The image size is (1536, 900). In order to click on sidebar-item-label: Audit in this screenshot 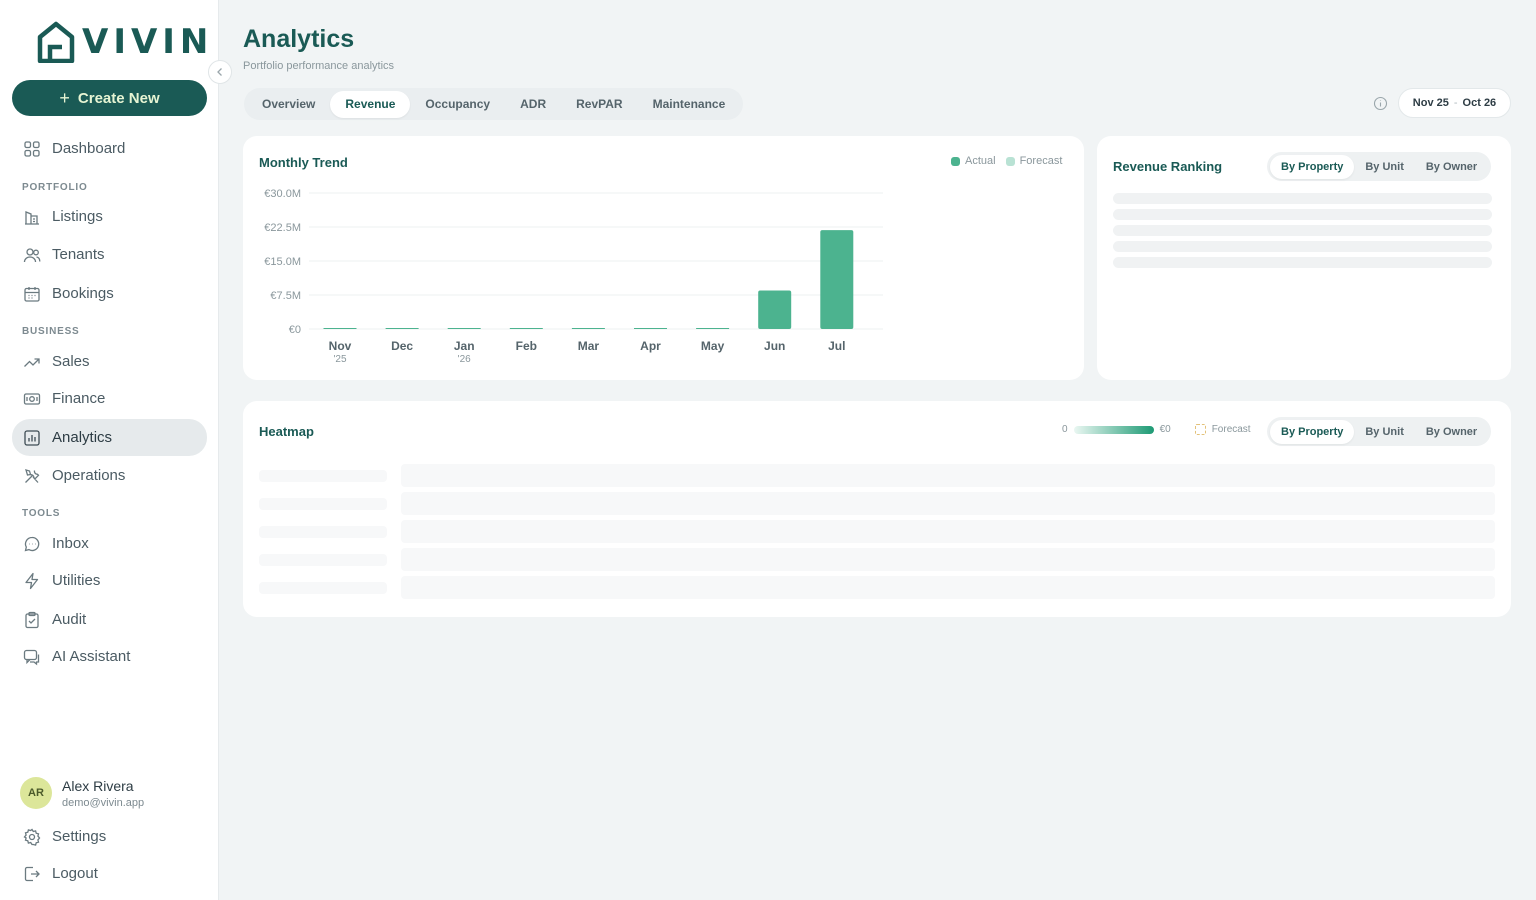, I will do `click(69, 619)`.